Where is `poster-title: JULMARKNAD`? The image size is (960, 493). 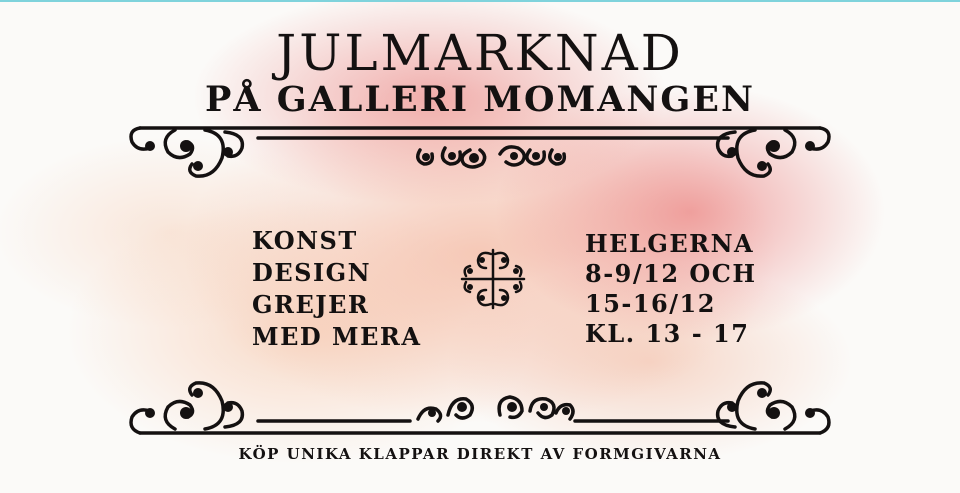
poster-title: JULMARKNAD is located at coordinates (480, 53).